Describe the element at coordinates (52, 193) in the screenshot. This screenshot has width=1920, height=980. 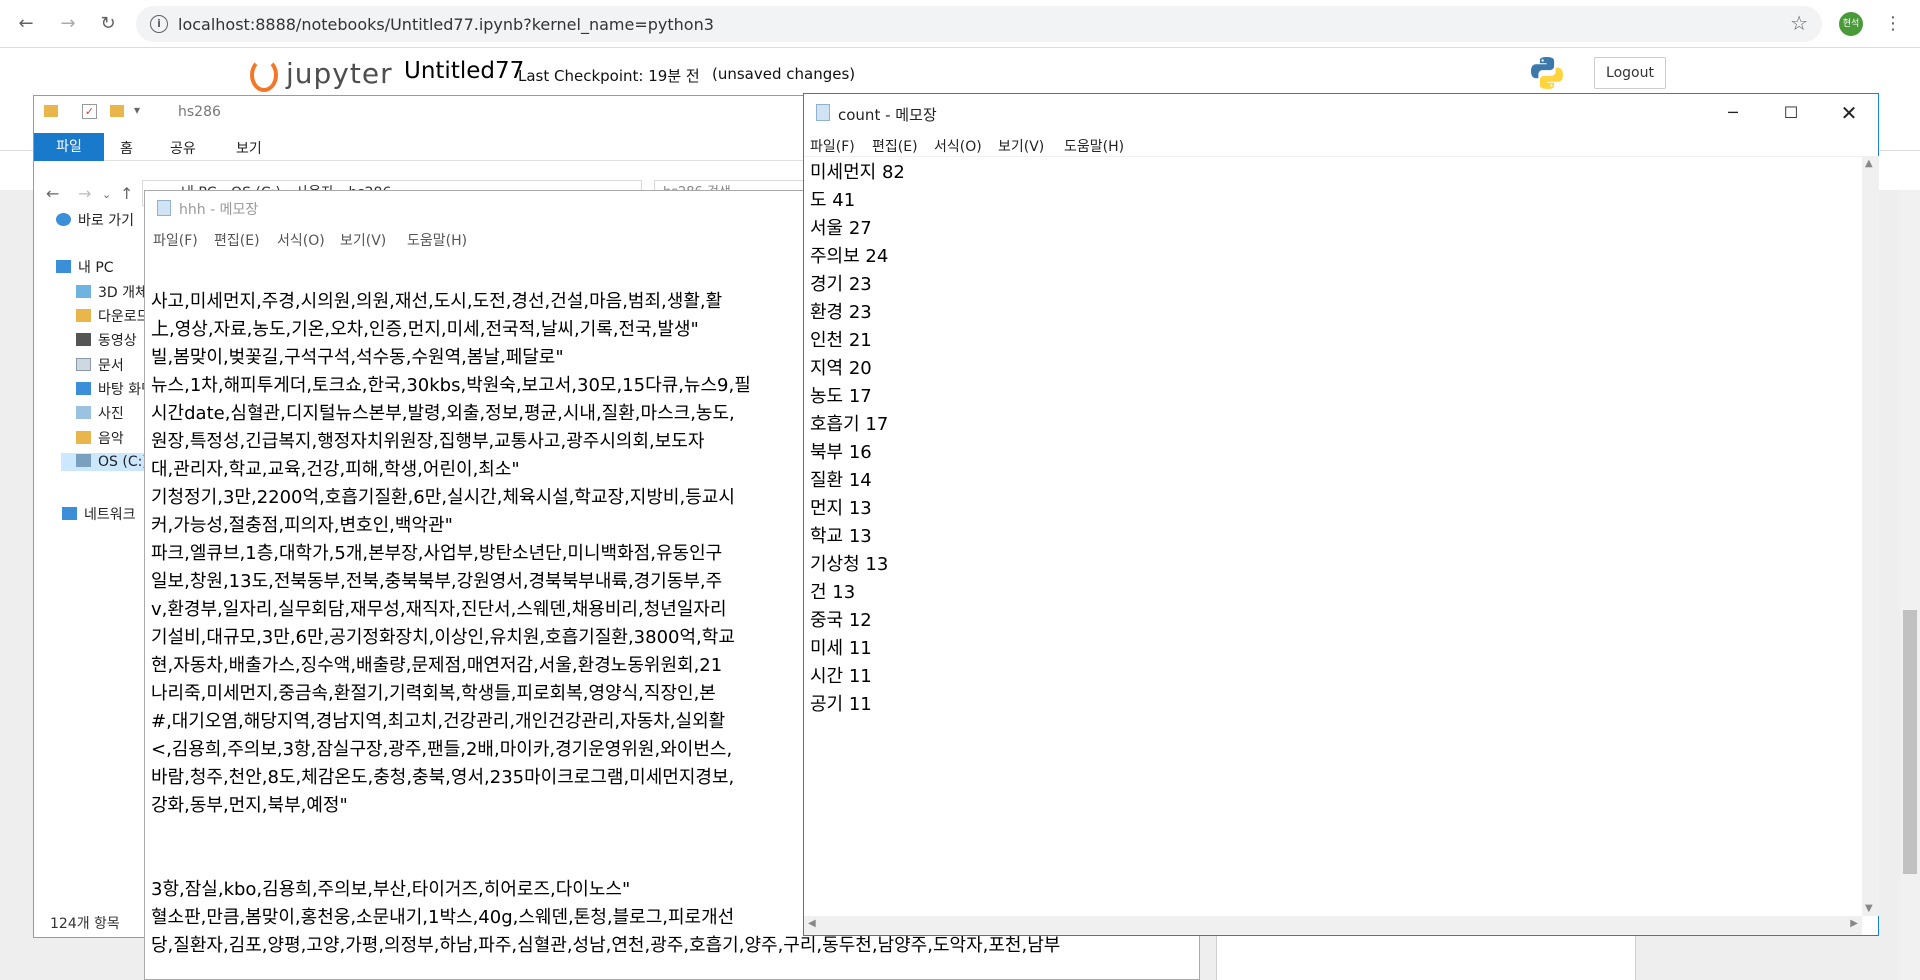
I see `explorer-back-icon: ←` at that location.